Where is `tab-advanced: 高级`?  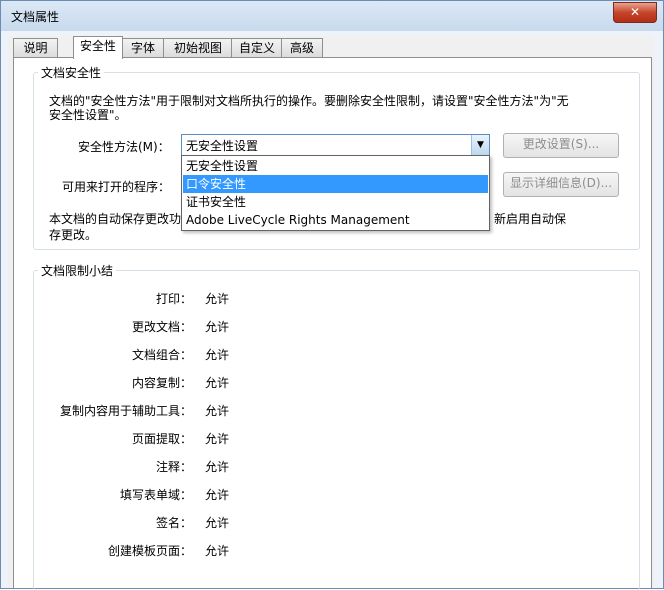
tab-advanced: 高级 is located at coordinates (302, 47).